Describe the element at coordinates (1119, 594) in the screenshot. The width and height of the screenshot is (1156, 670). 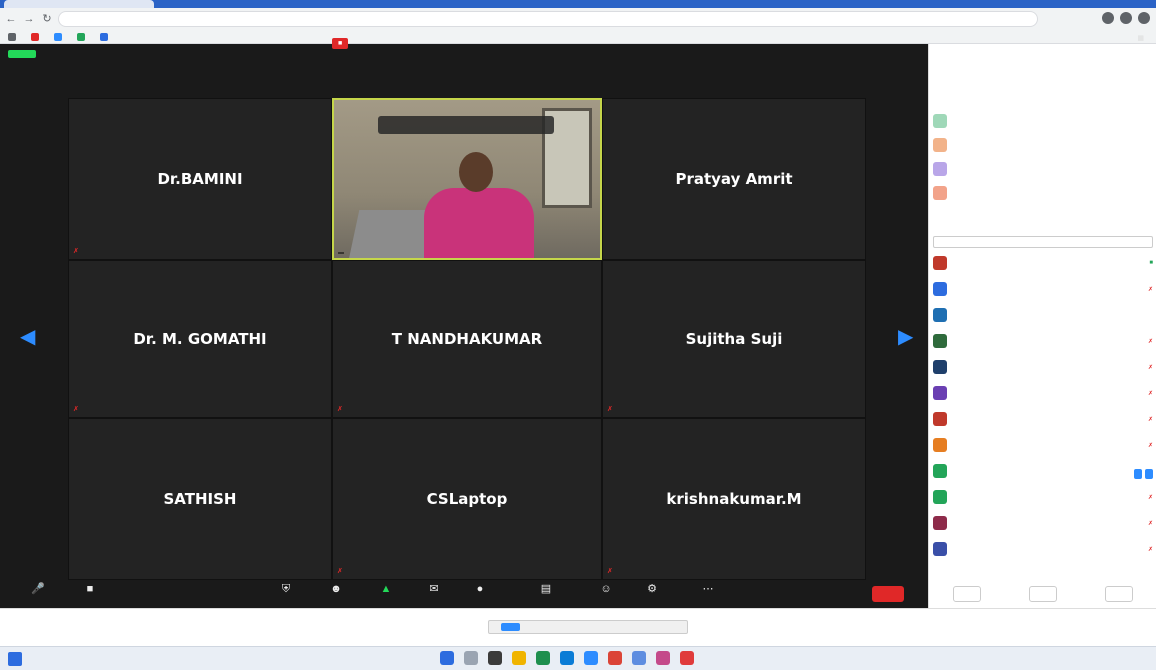
I see `more-options-button` at that location.